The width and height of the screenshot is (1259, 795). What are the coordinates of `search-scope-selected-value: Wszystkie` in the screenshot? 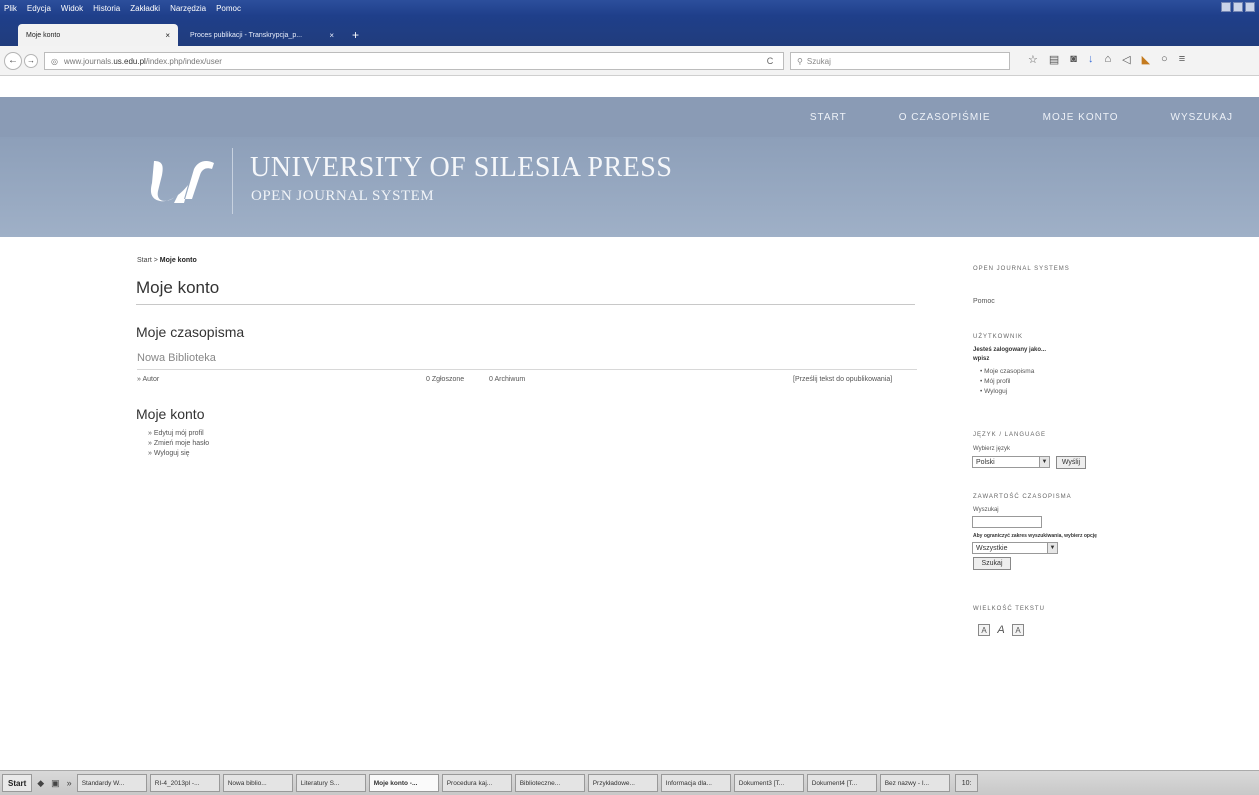 It's located at (992, 548).